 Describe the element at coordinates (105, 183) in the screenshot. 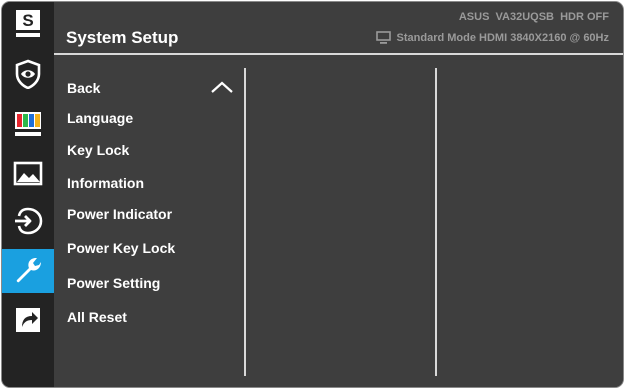

I see `menu-item-information: Information` at that location.